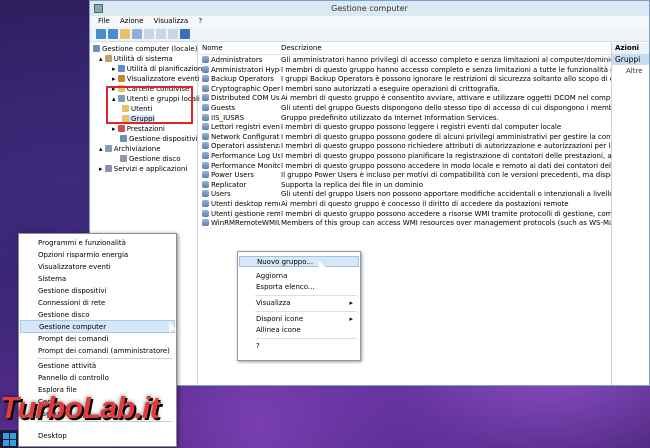 The height and width of the screenshot is (448, 650). I want to click on tree-item-computer-management: Gestione computer (locale), so click(145, 49).